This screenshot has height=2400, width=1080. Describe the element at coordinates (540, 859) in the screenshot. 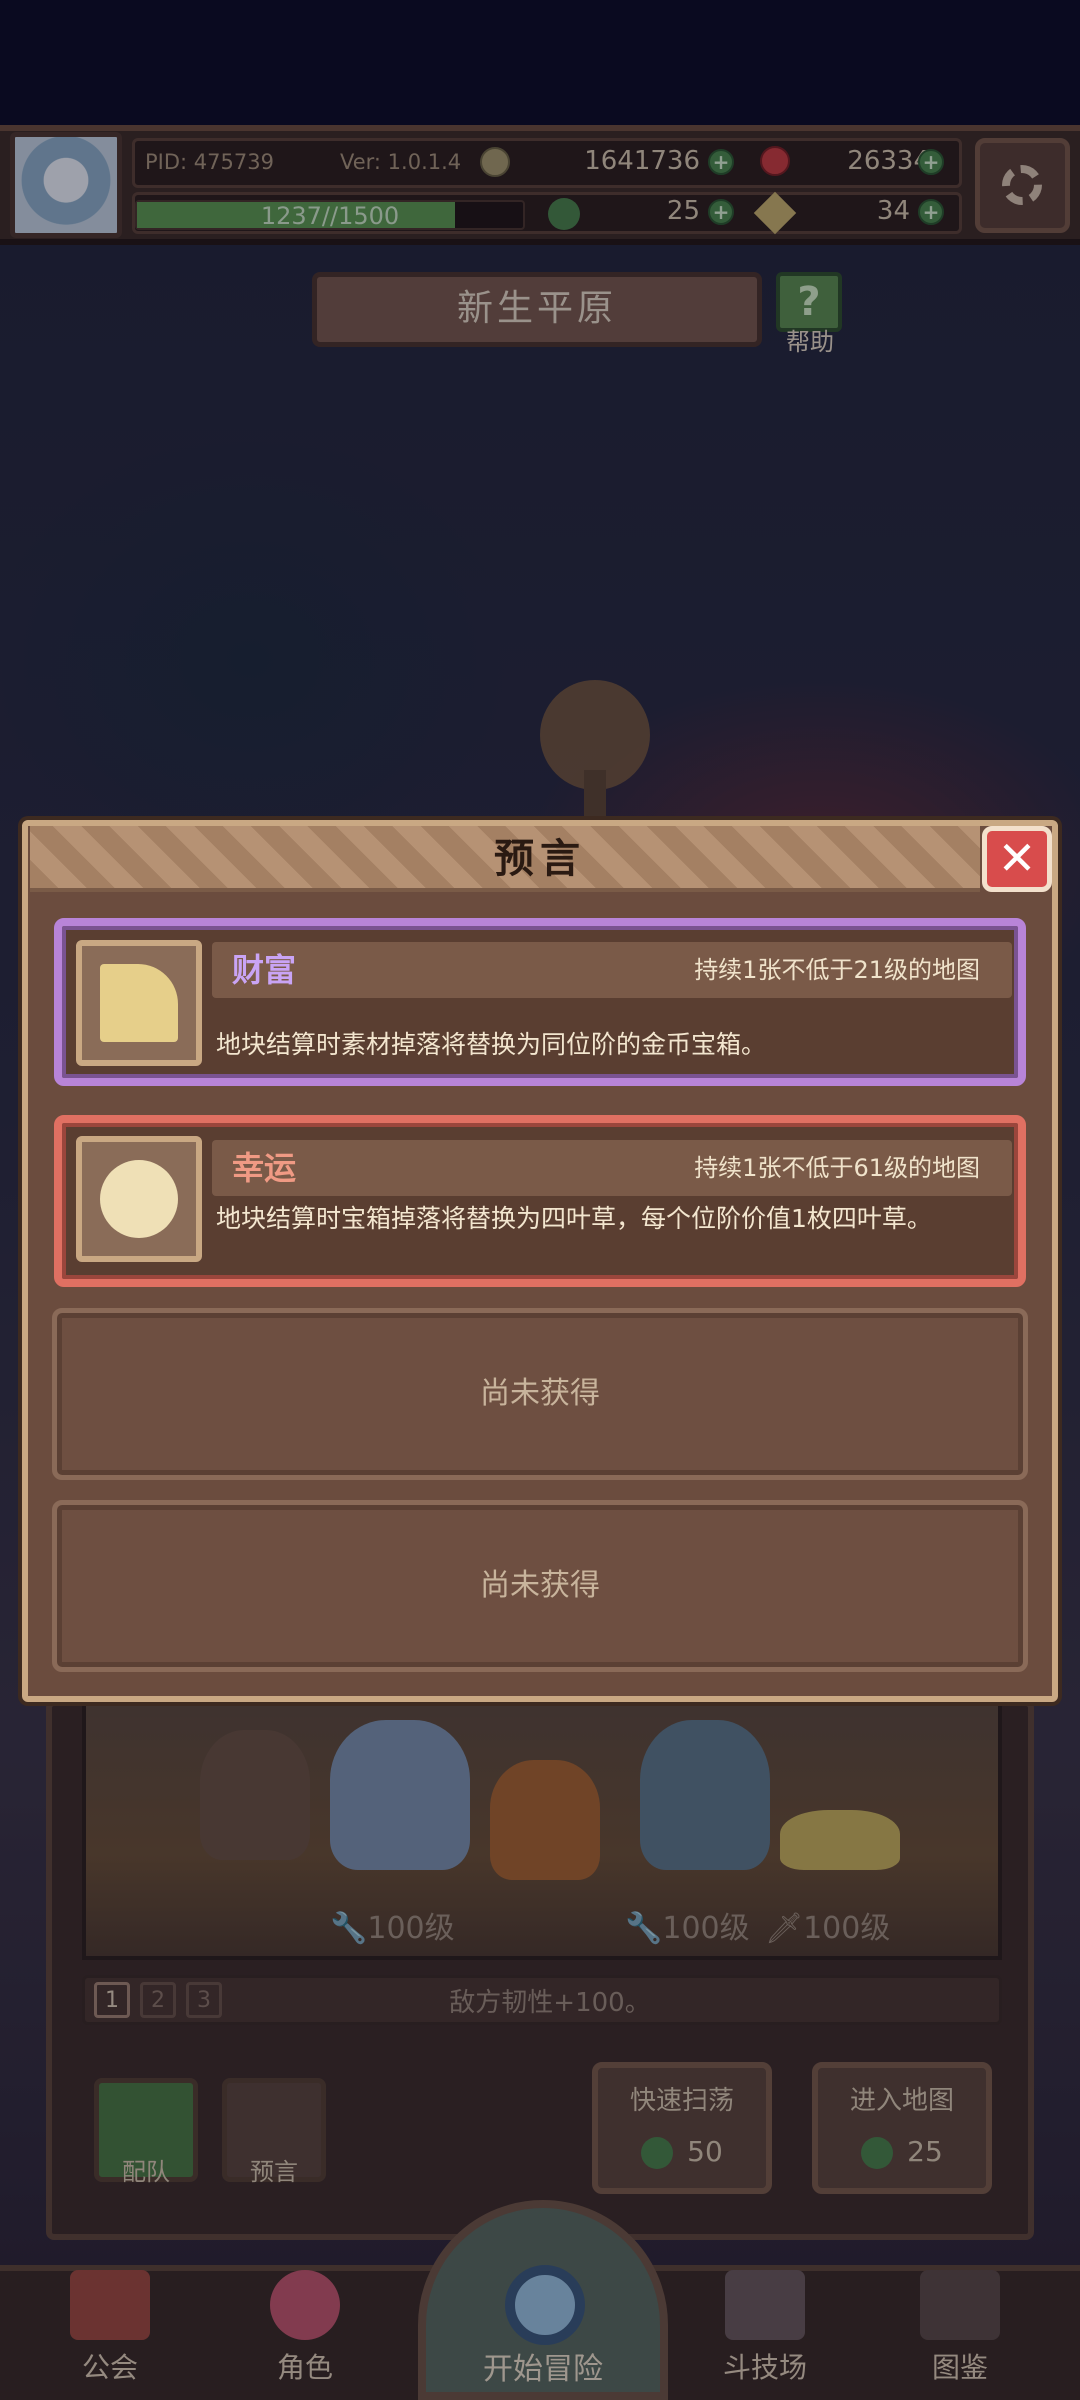

I see `dialog-title: 预言` at that location.